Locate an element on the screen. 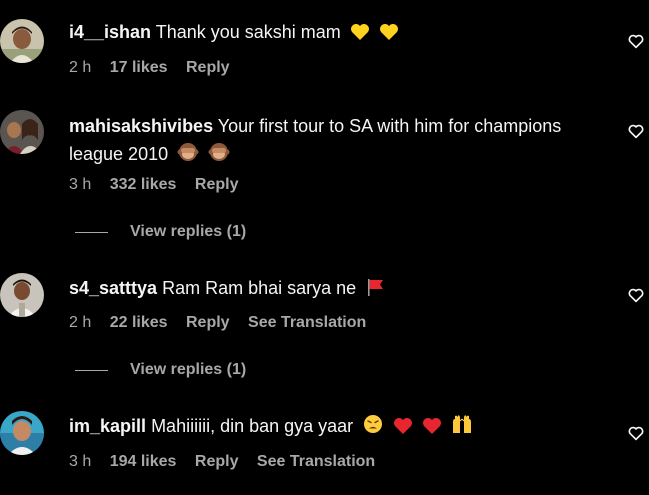 The image size is (649, 495). comment-text: i4__ishan Thank you sakshi mam is located at coordinates (339, 33).